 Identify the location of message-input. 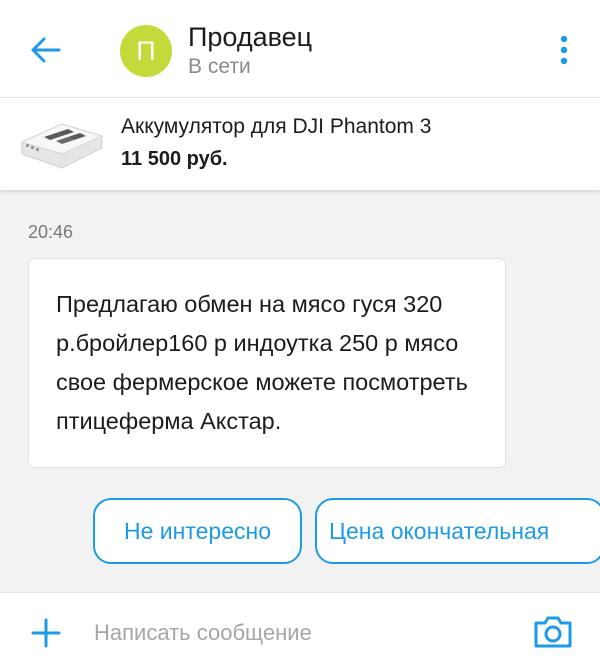
(294, 633).